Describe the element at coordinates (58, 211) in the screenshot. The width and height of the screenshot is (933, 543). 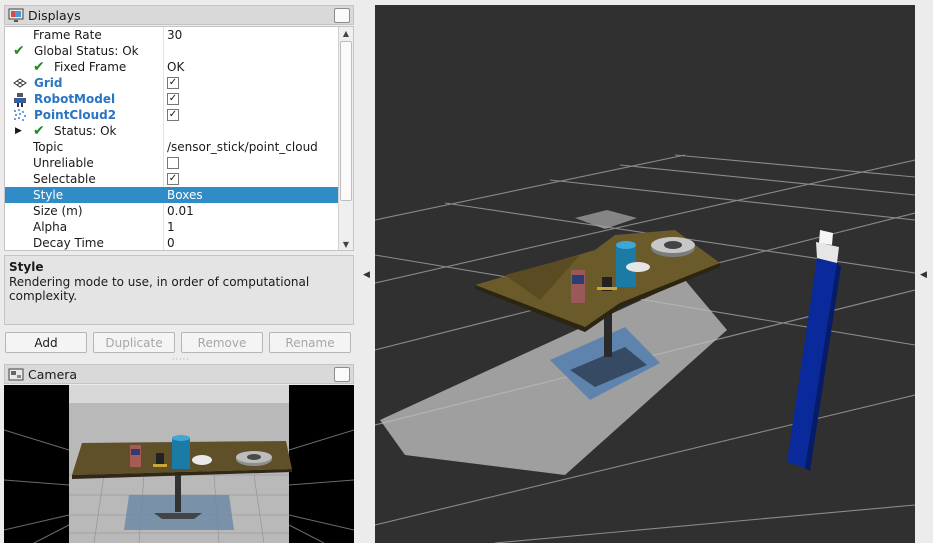
I see `row-label: Size (m)` at that location.